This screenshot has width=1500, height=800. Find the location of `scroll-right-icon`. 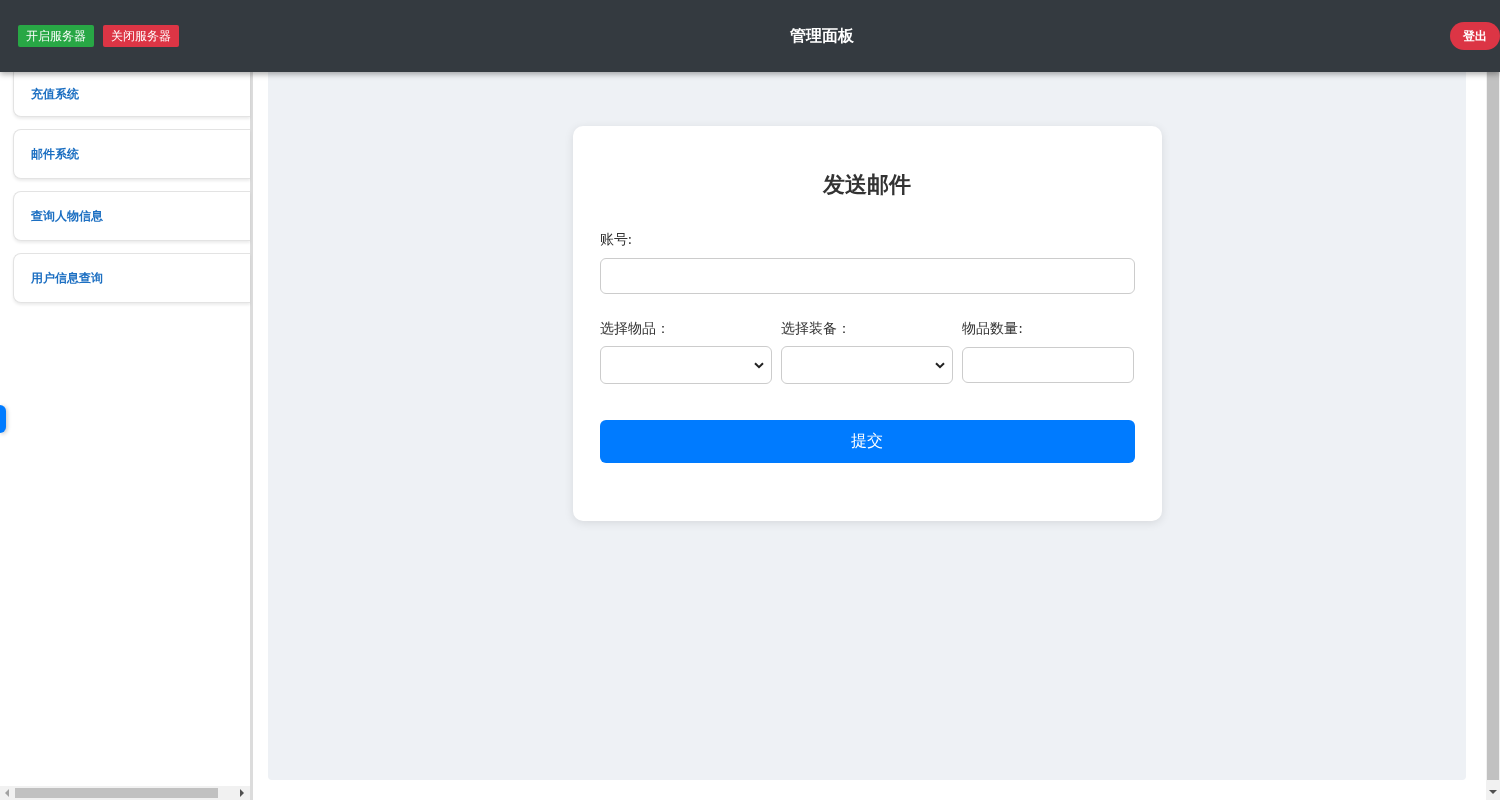

scroll-right-icon is located at coordinates (242, 793).